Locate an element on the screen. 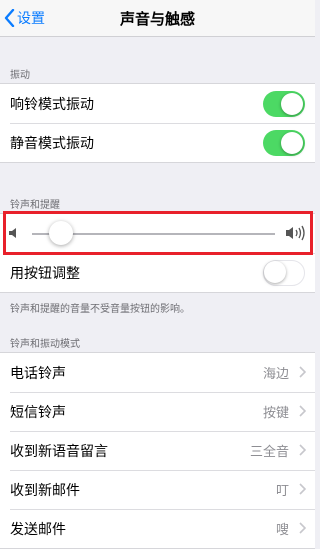  vibrate-on-ring-toggle is located at coordinates (284, 103).